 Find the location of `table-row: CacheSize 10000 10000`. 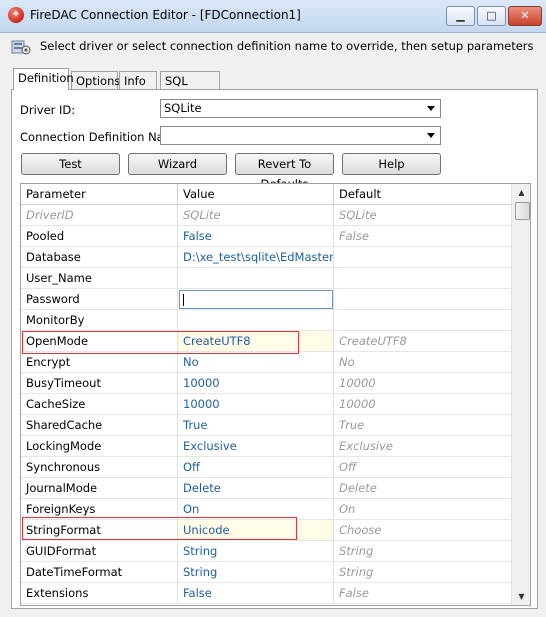

table-row: CacheSize 10000 10000 is located at coordinates (266, 404).